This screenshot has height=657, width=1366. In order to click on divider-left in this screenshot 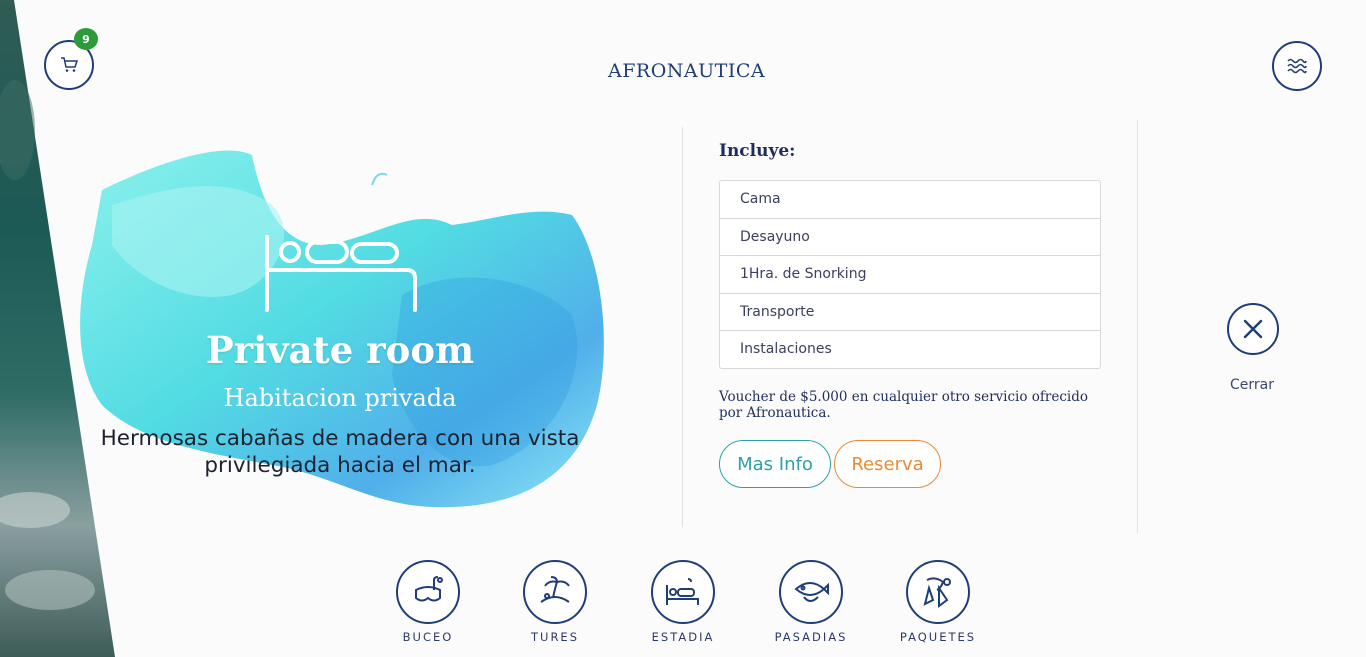, I will do `click(682, 327)`.